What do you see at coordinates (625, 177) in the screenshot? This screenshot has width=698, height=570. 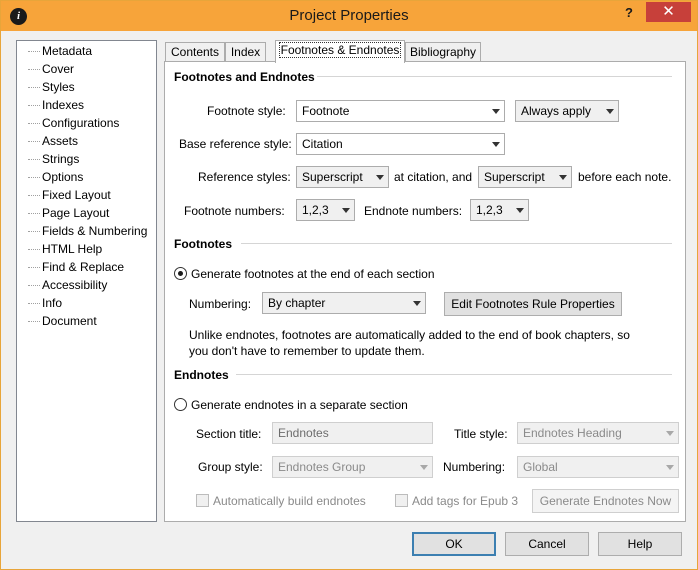 I see `before-note-text: before each note.` at bounding box center [625, 177].